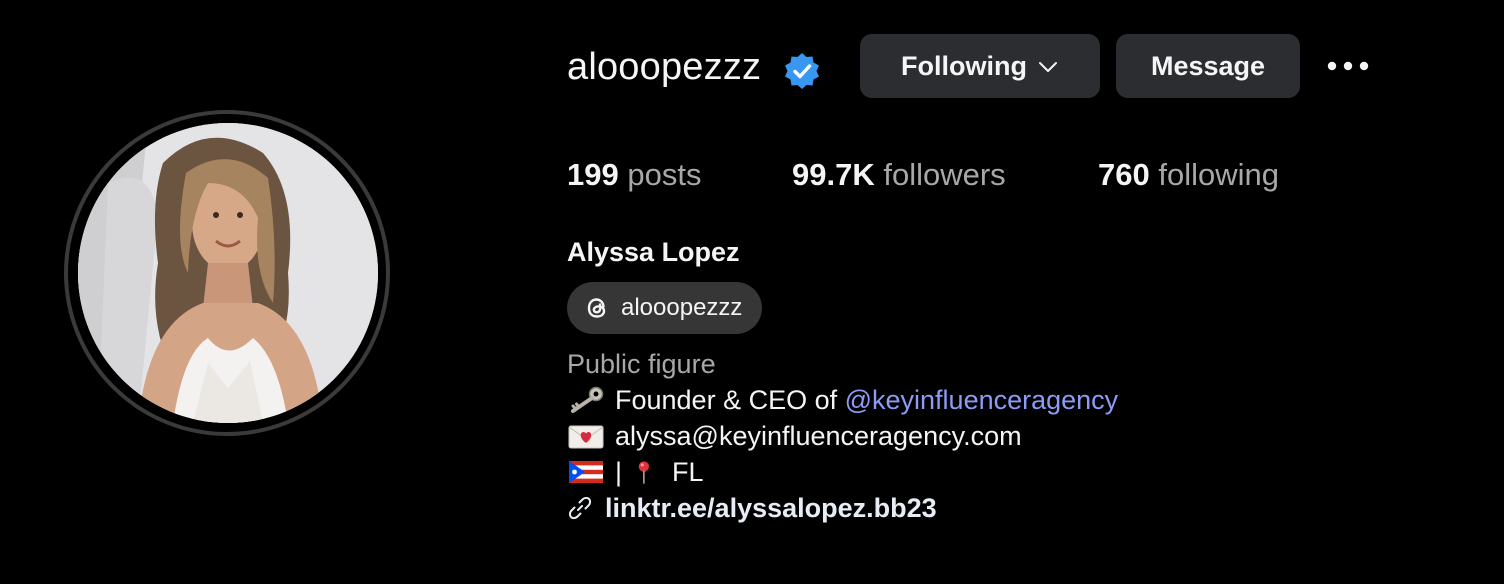  I want to click on posts-stat: 199 posts, so click(634, 175).